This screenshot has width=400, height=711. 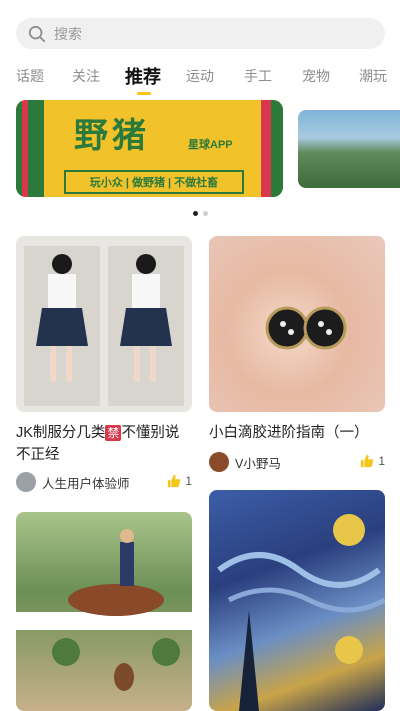 I want to click on feed-card: 小白滴胶进阶指南（一） V小野马 1, so click(x=297, y=356).